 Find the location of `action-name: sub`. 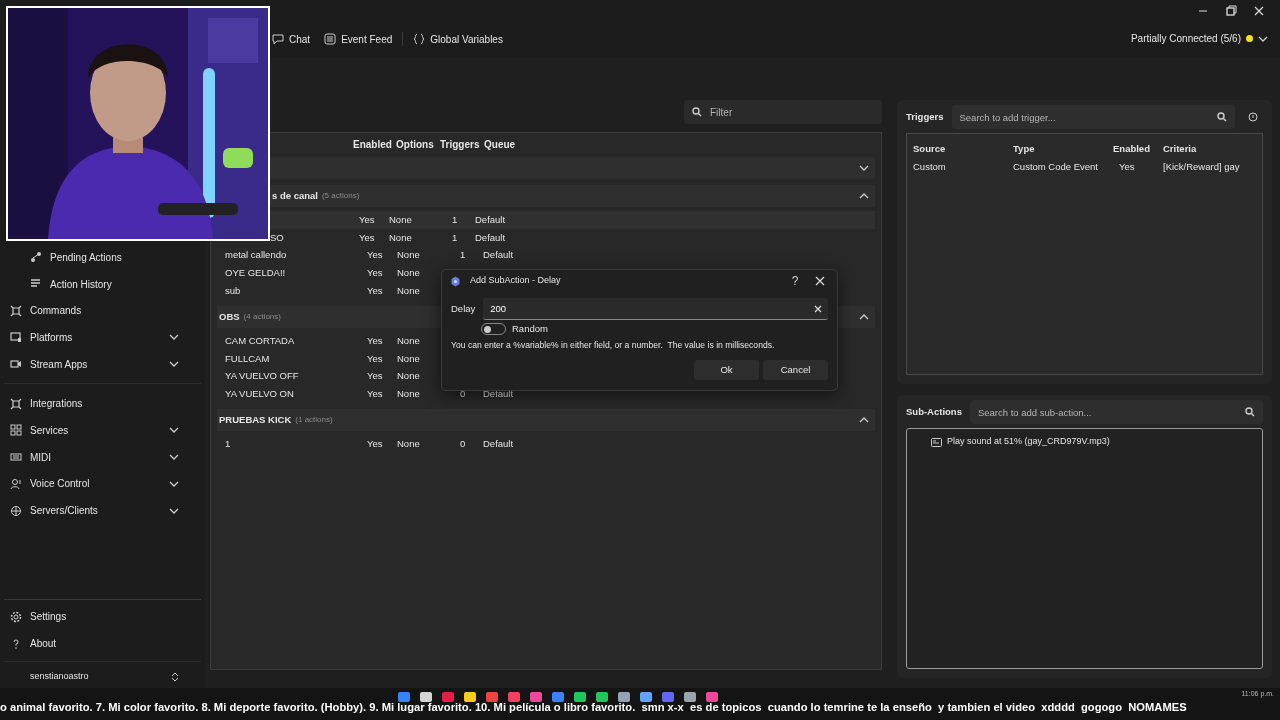

action-name: sub is located at coordinates (233, 290).